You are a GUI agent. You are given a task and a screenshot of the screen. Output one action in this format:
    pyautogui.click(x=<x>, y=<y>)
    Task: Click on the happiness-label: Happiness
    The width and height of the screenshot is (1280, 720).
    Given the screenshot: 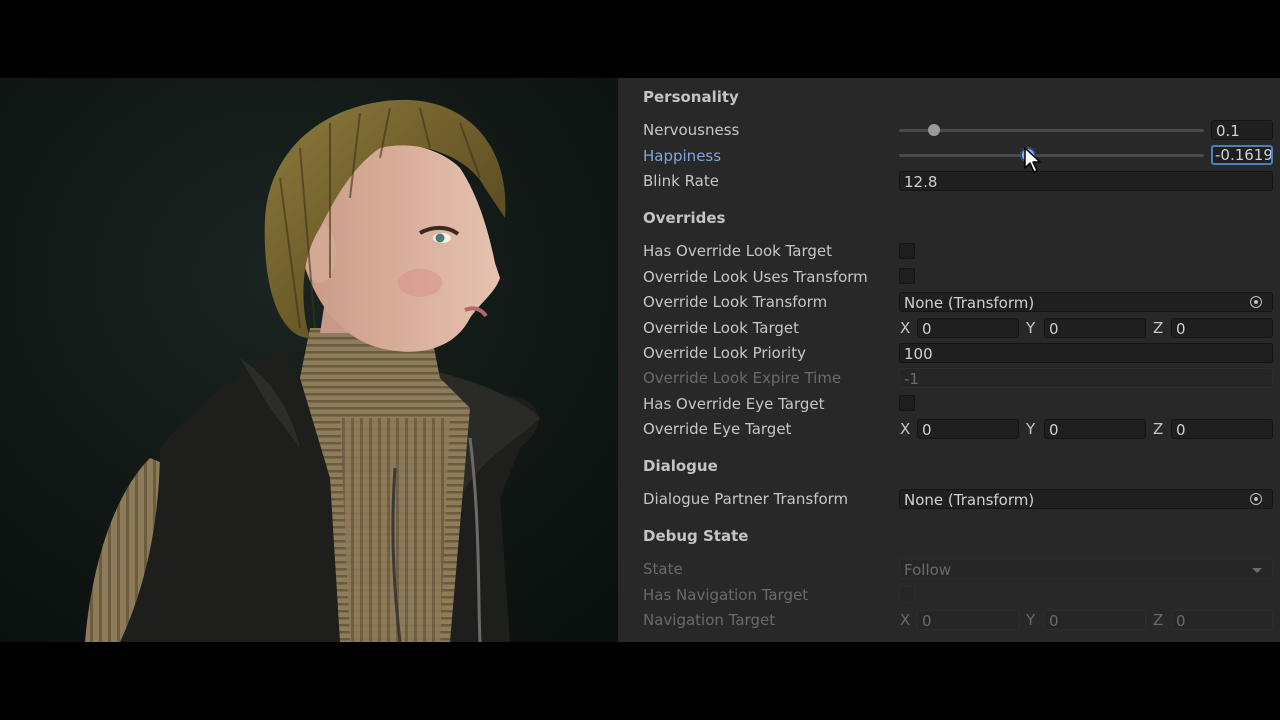 What is the action you would take?
    pyautogui.click(x=682, y=156)
    